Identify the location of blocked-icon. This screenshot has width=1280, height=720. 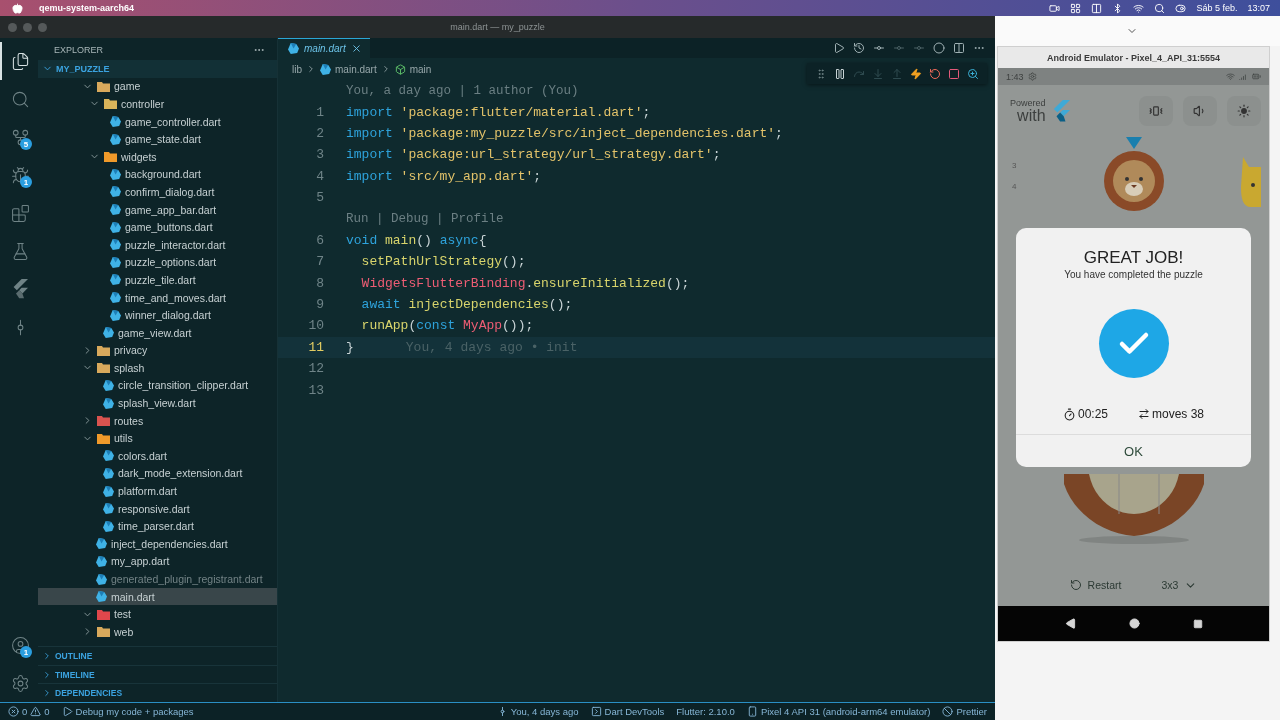
(948, 711).